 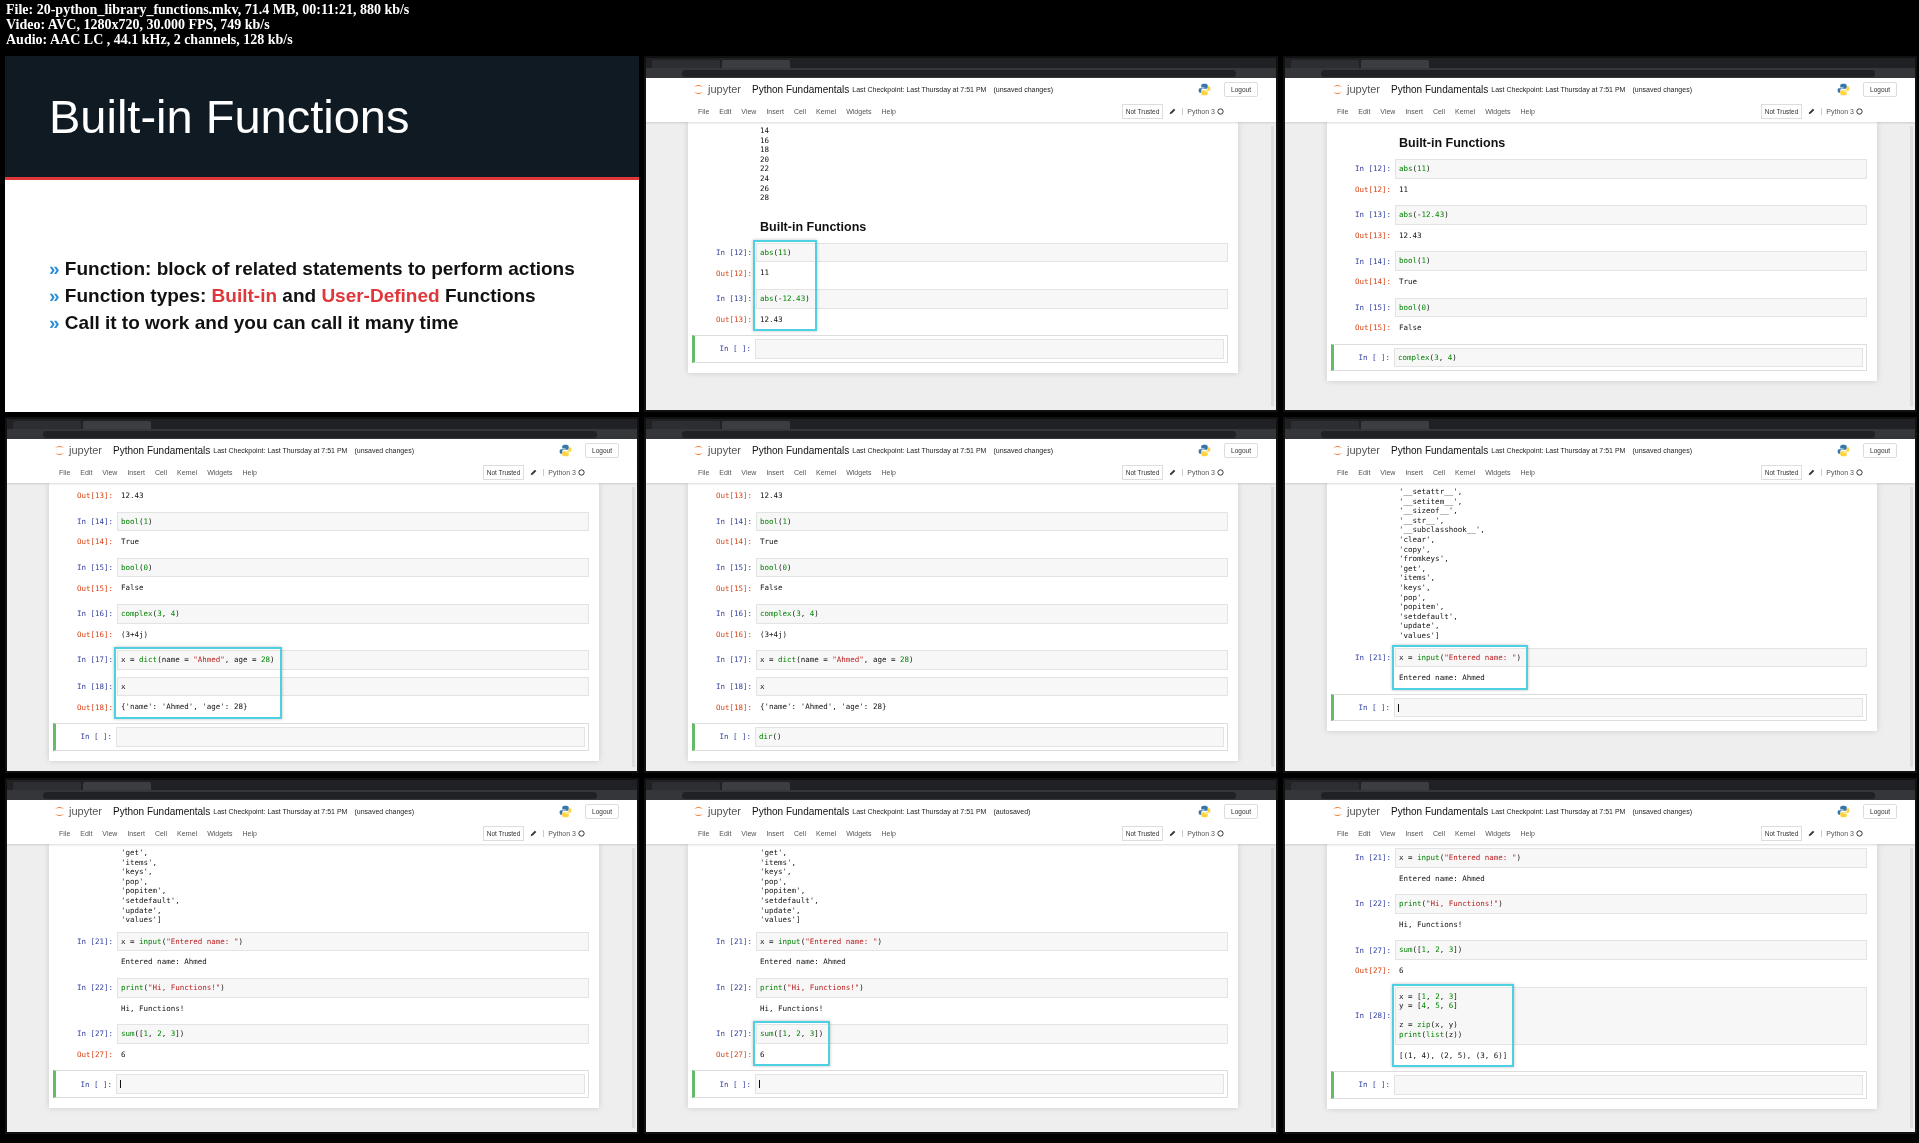 I want to click on file-info-text: File: 20-python_library_functions.mkv, 71.4 MB, 00:11:21, 880 kb/s, so click(x=208, y=9).